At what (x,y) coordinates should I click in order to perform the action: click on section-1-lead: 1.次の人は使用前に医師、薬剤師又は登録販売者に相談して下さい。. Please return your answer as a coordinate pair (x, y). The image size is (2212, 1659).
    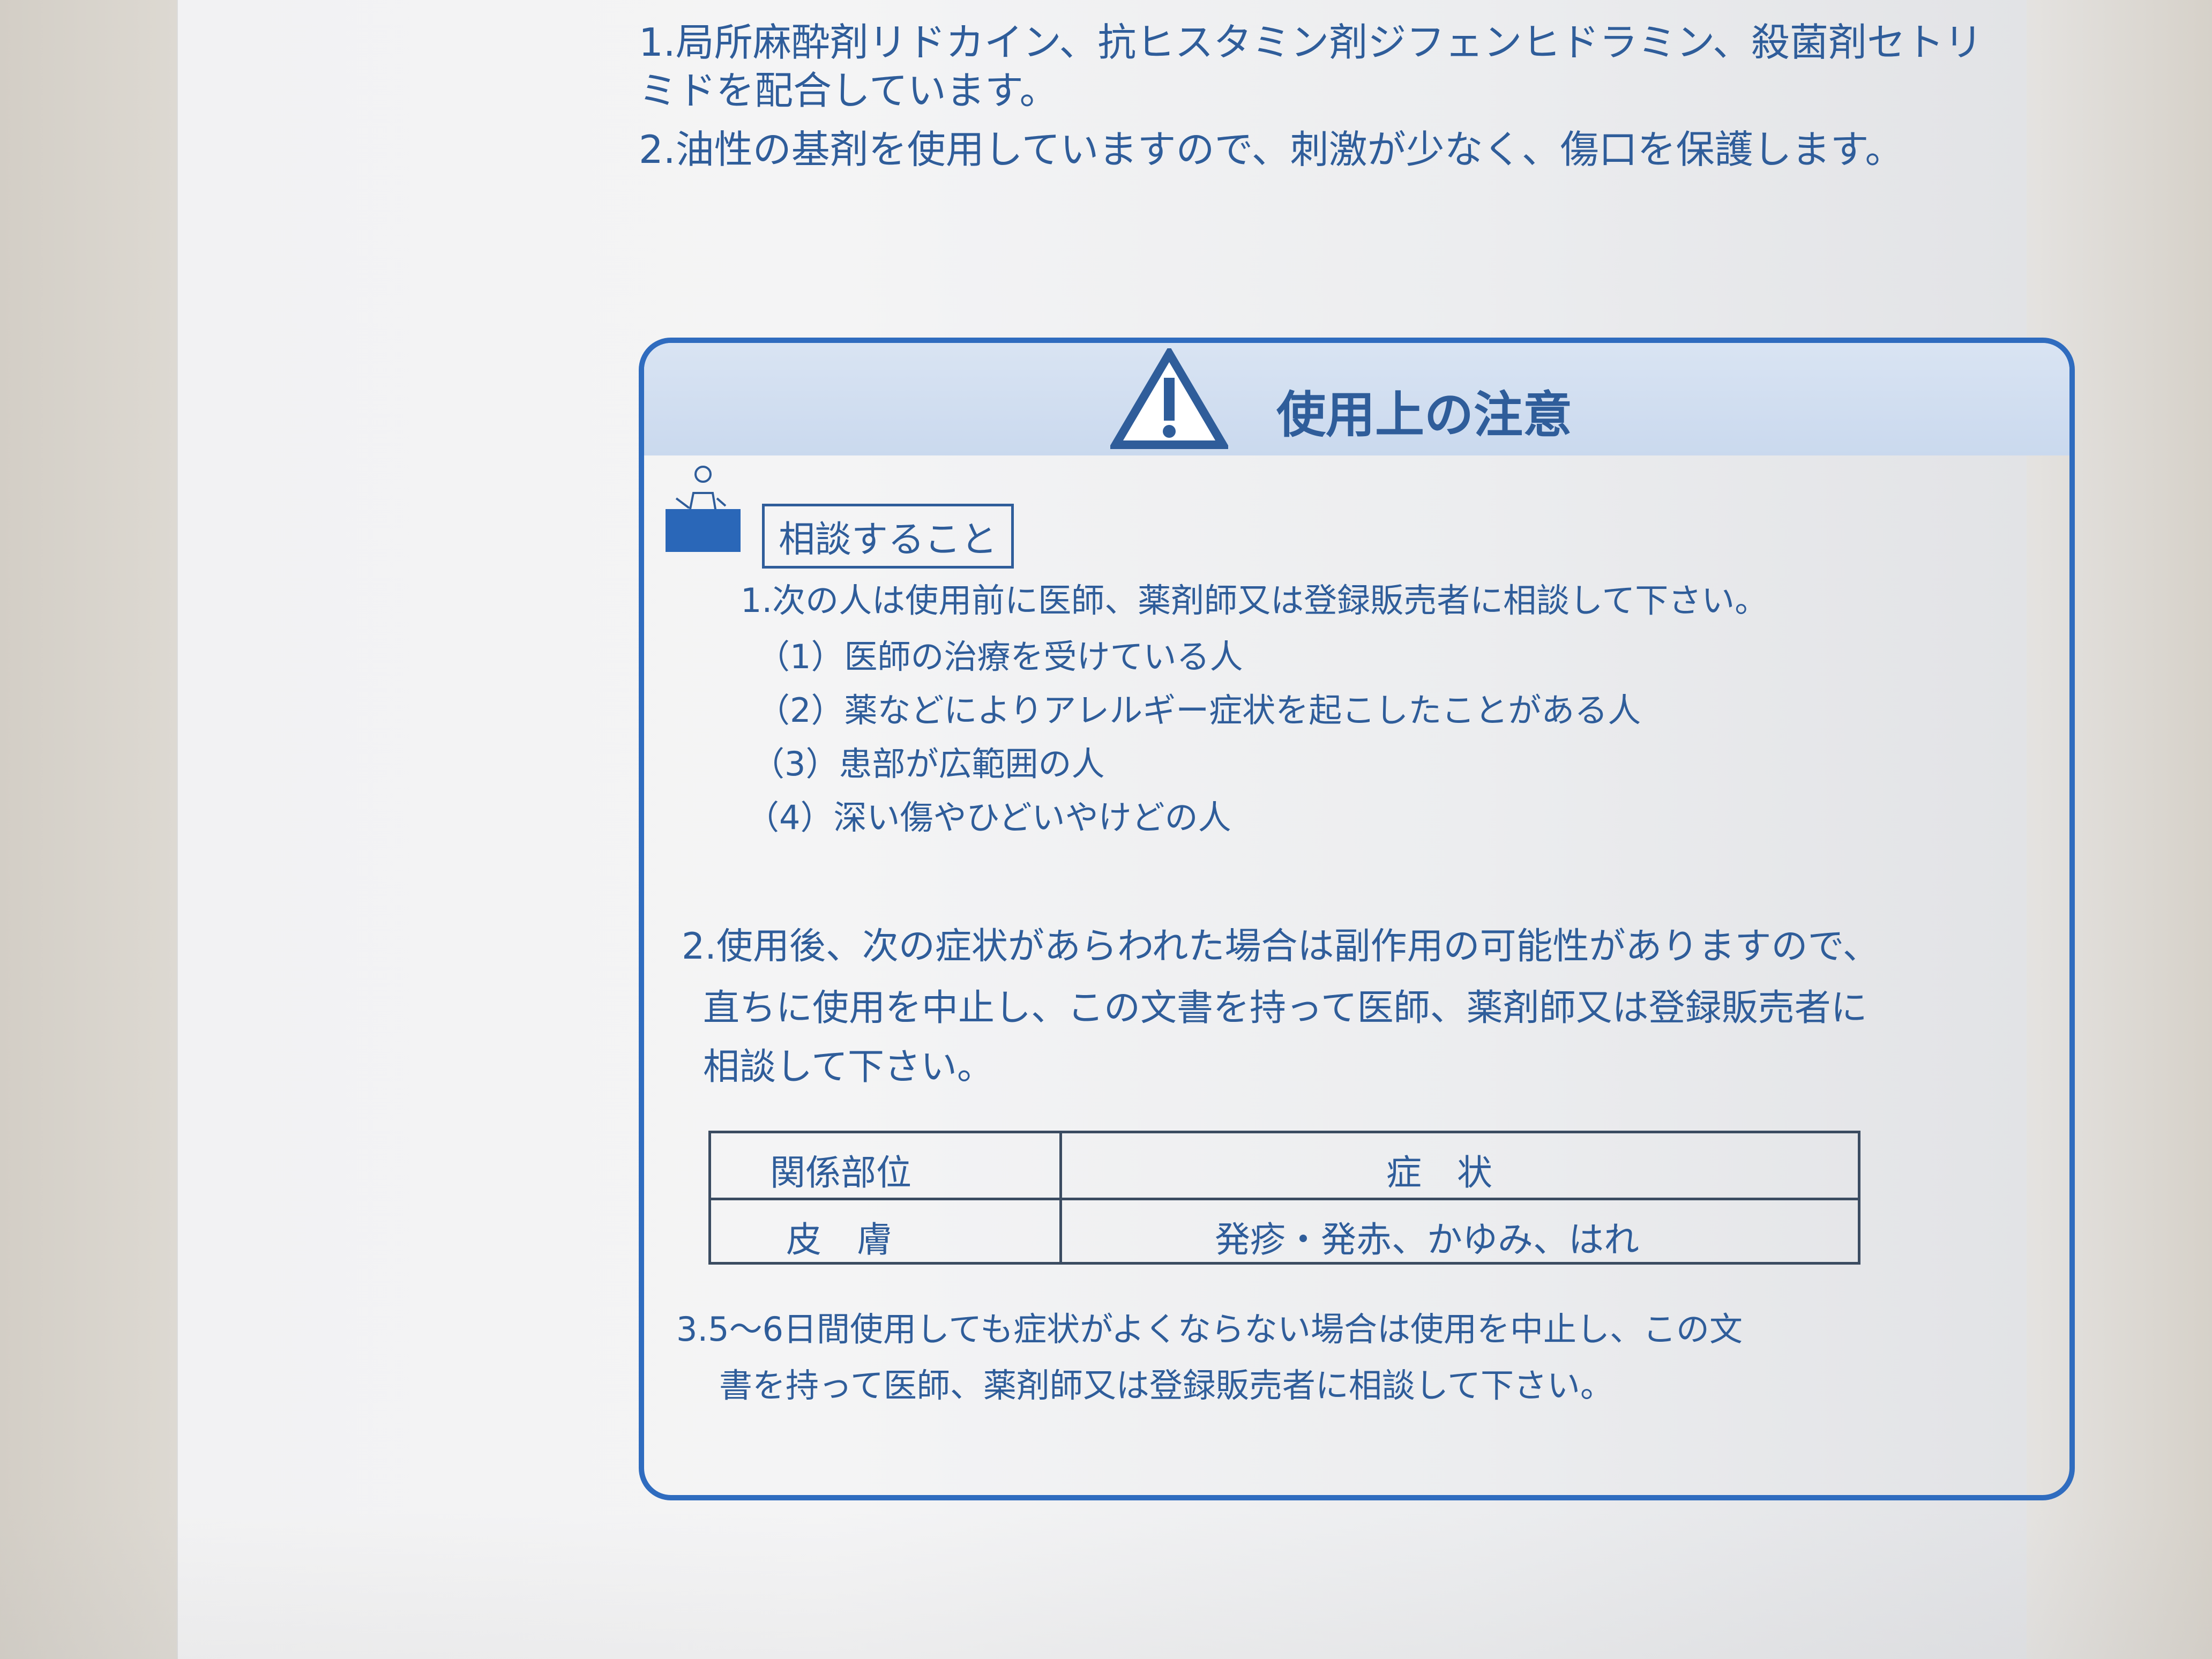
    Looking at the image, I should click on (1254, 600).